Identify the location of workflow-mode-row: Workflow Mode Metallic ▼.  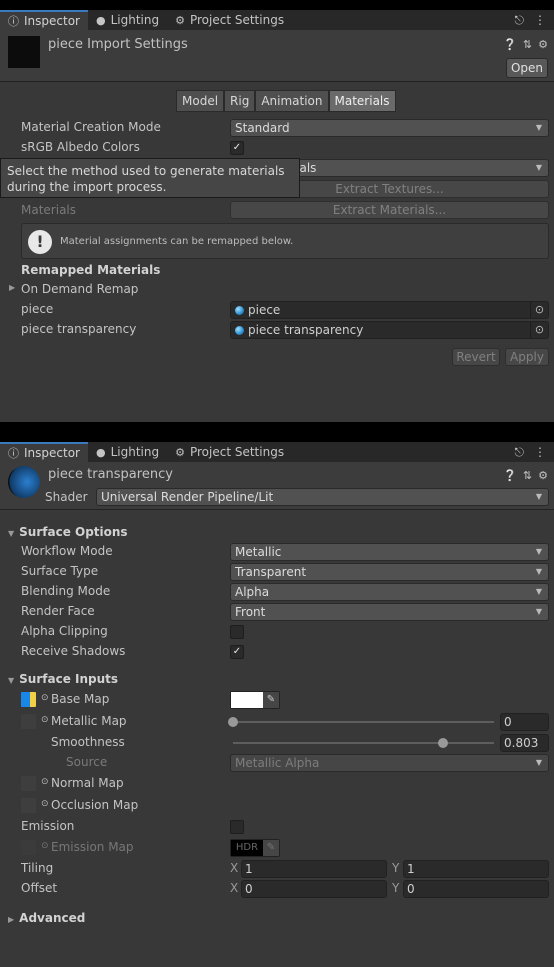
(277, 552).